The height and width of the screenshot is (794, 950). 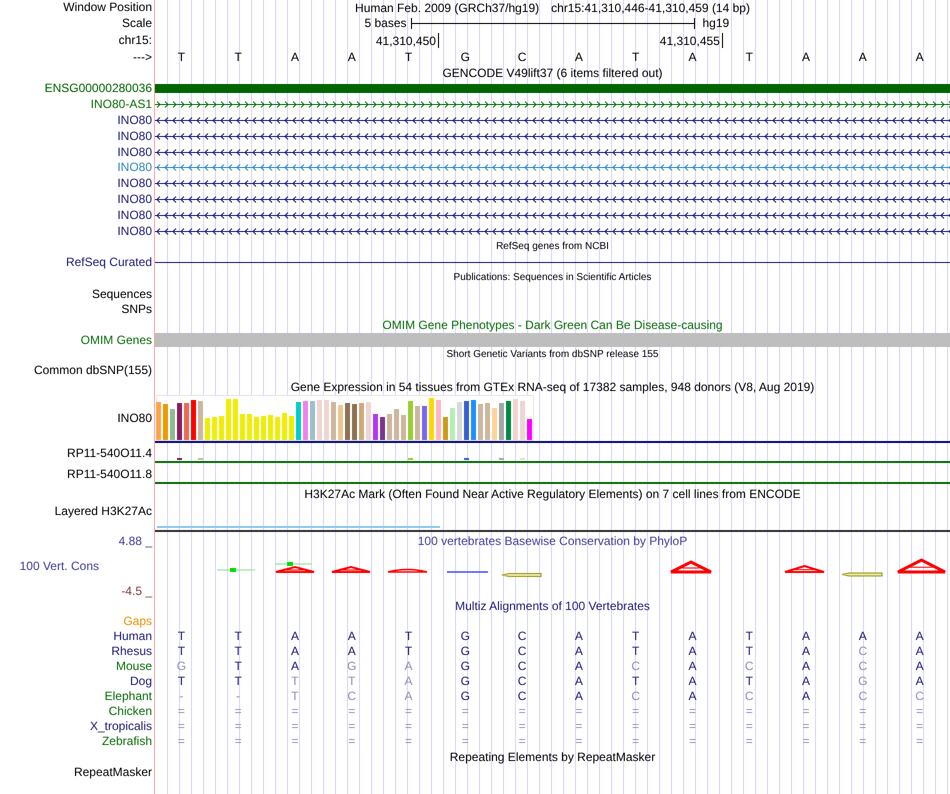 I want to click on phenotype-bar, so click(x=552, y=340).